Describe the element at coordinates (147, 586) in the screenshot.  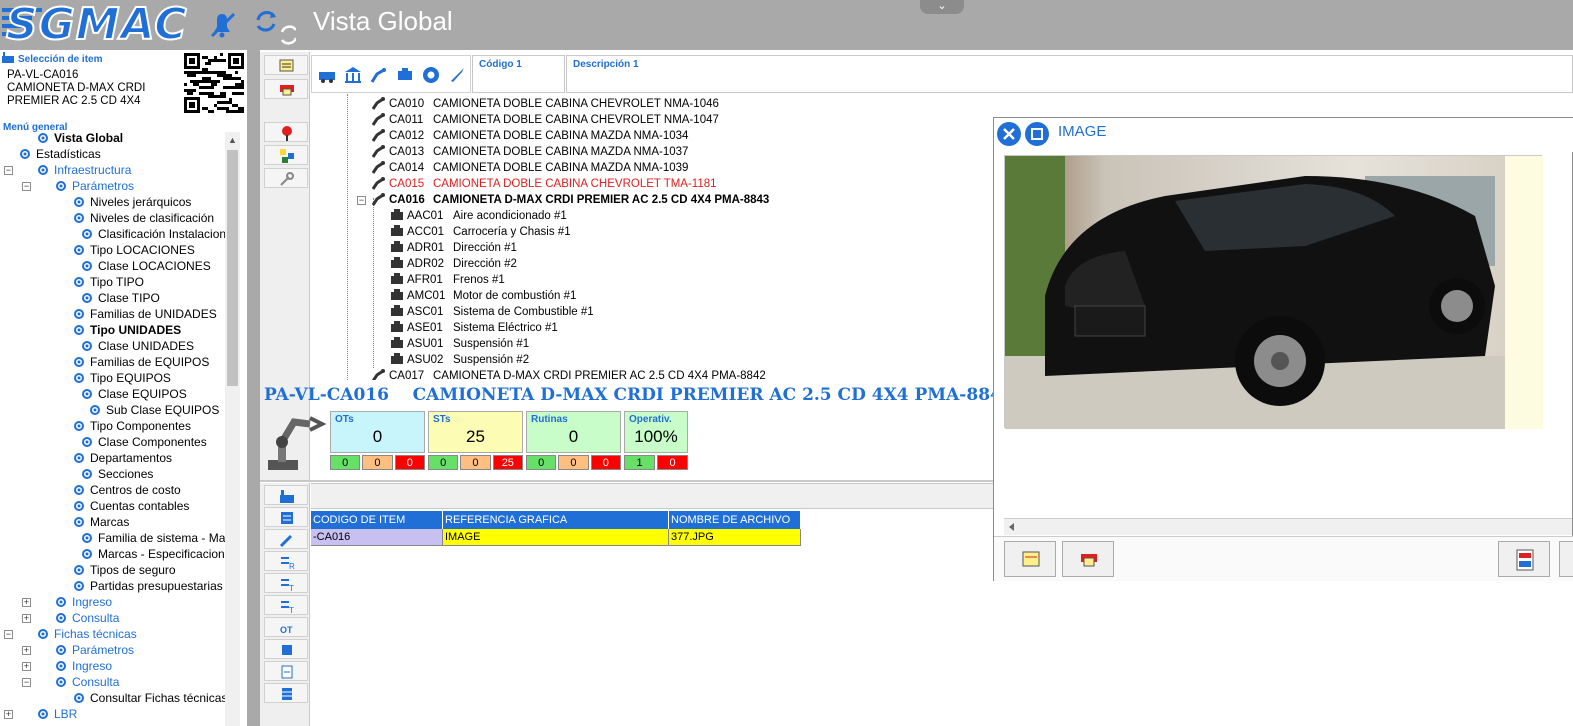
I see `menu-item: Partidas presupuestarias` at that location.